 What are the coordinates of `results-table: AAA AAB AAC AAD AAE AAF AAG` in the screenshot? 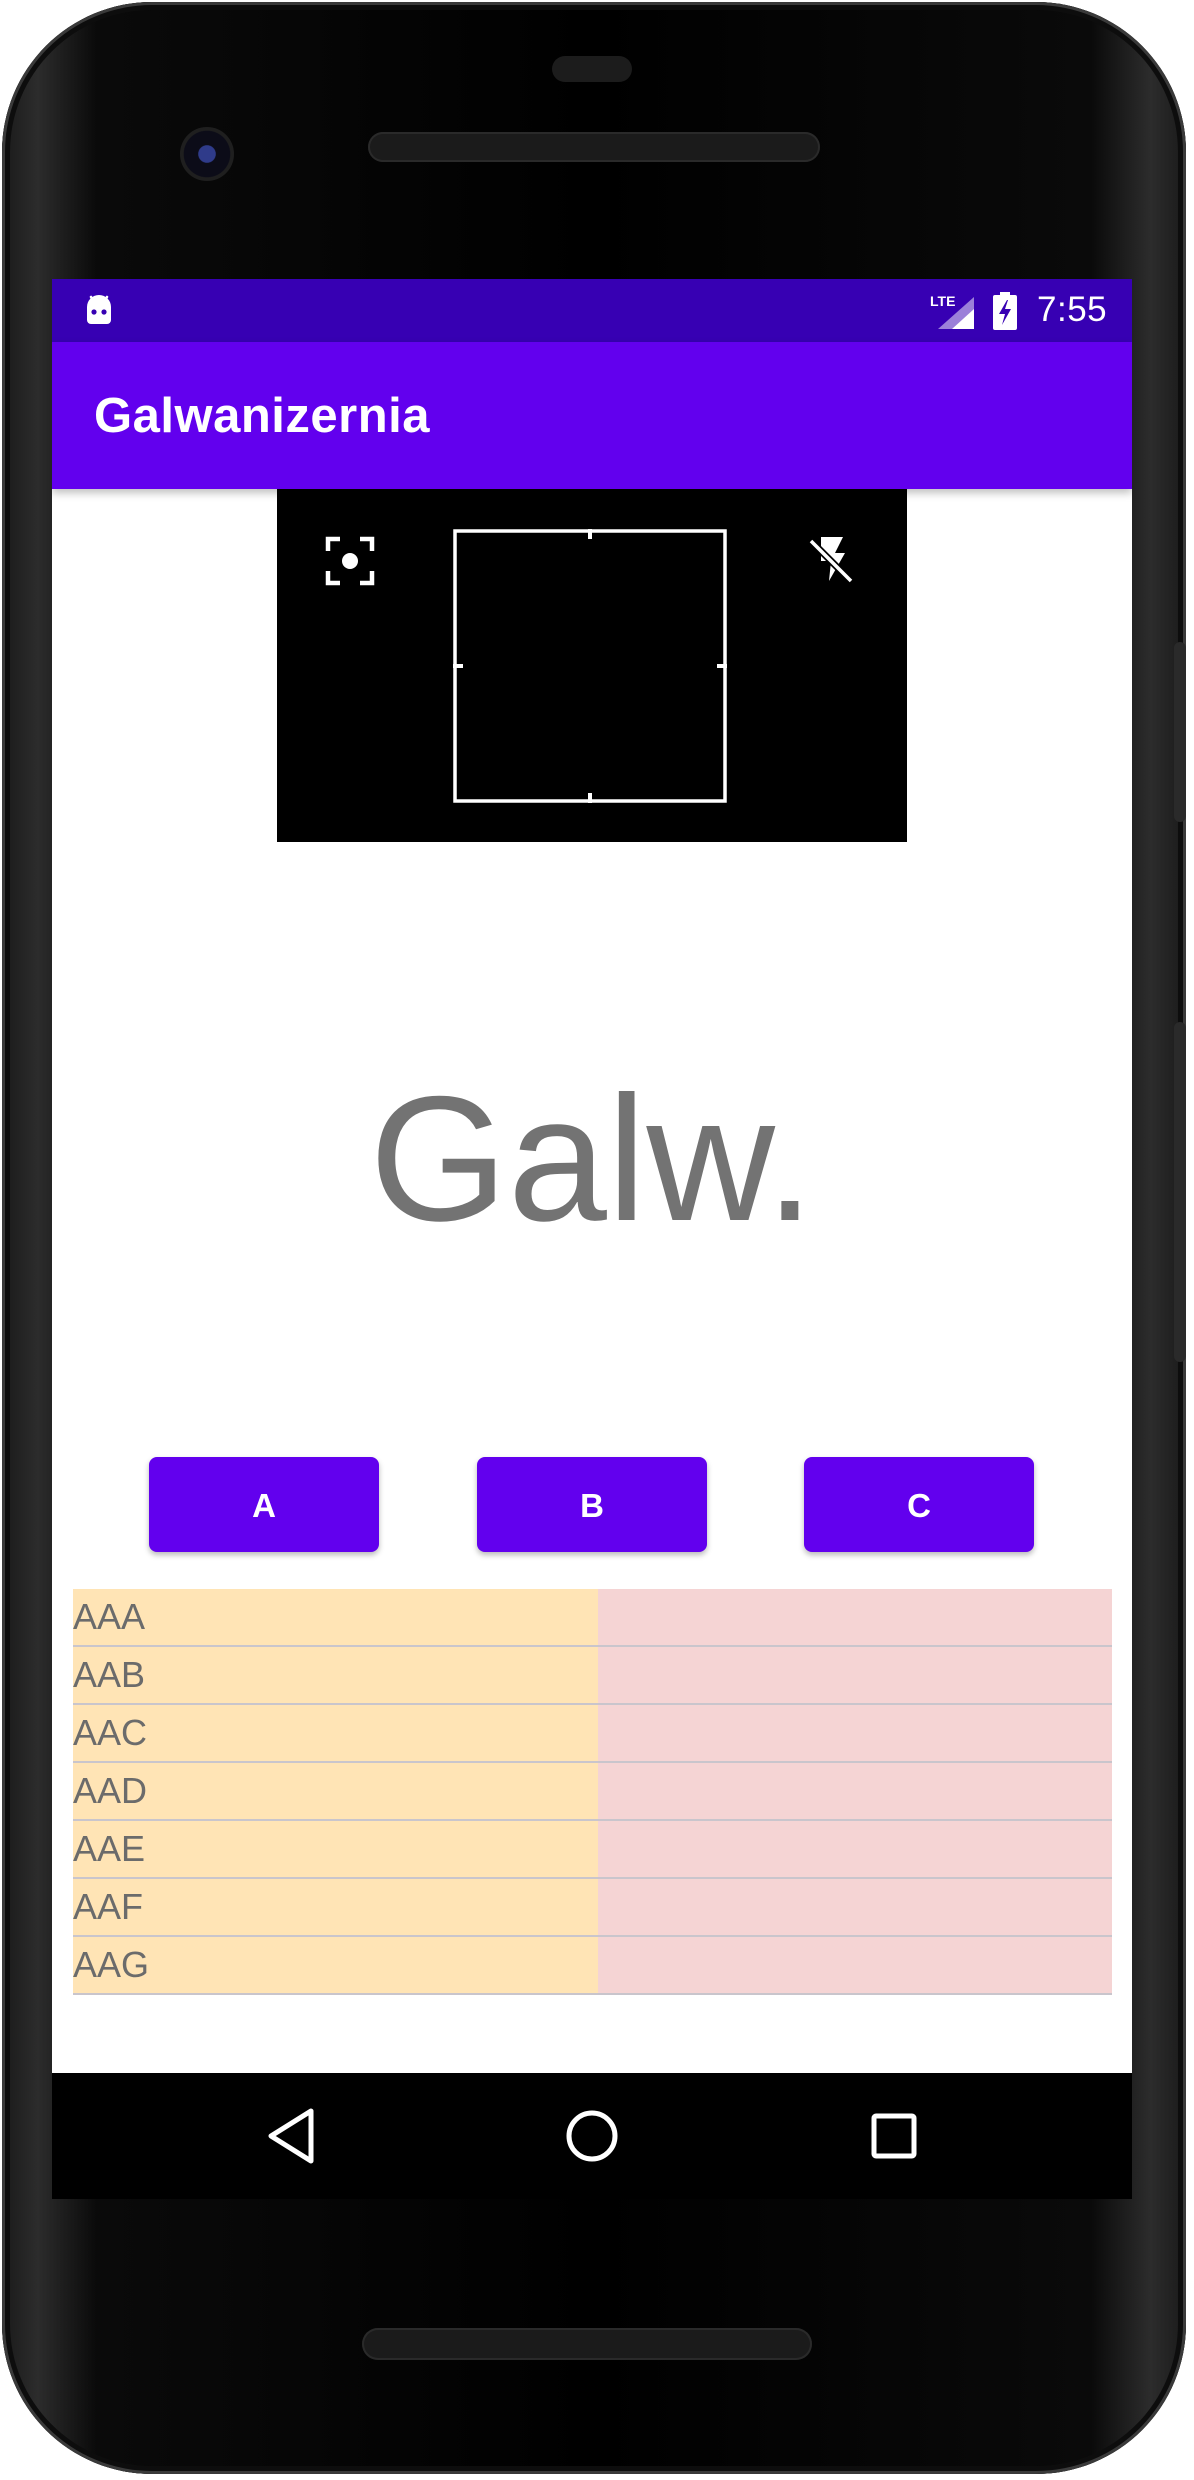 It's located at (592, 1792).